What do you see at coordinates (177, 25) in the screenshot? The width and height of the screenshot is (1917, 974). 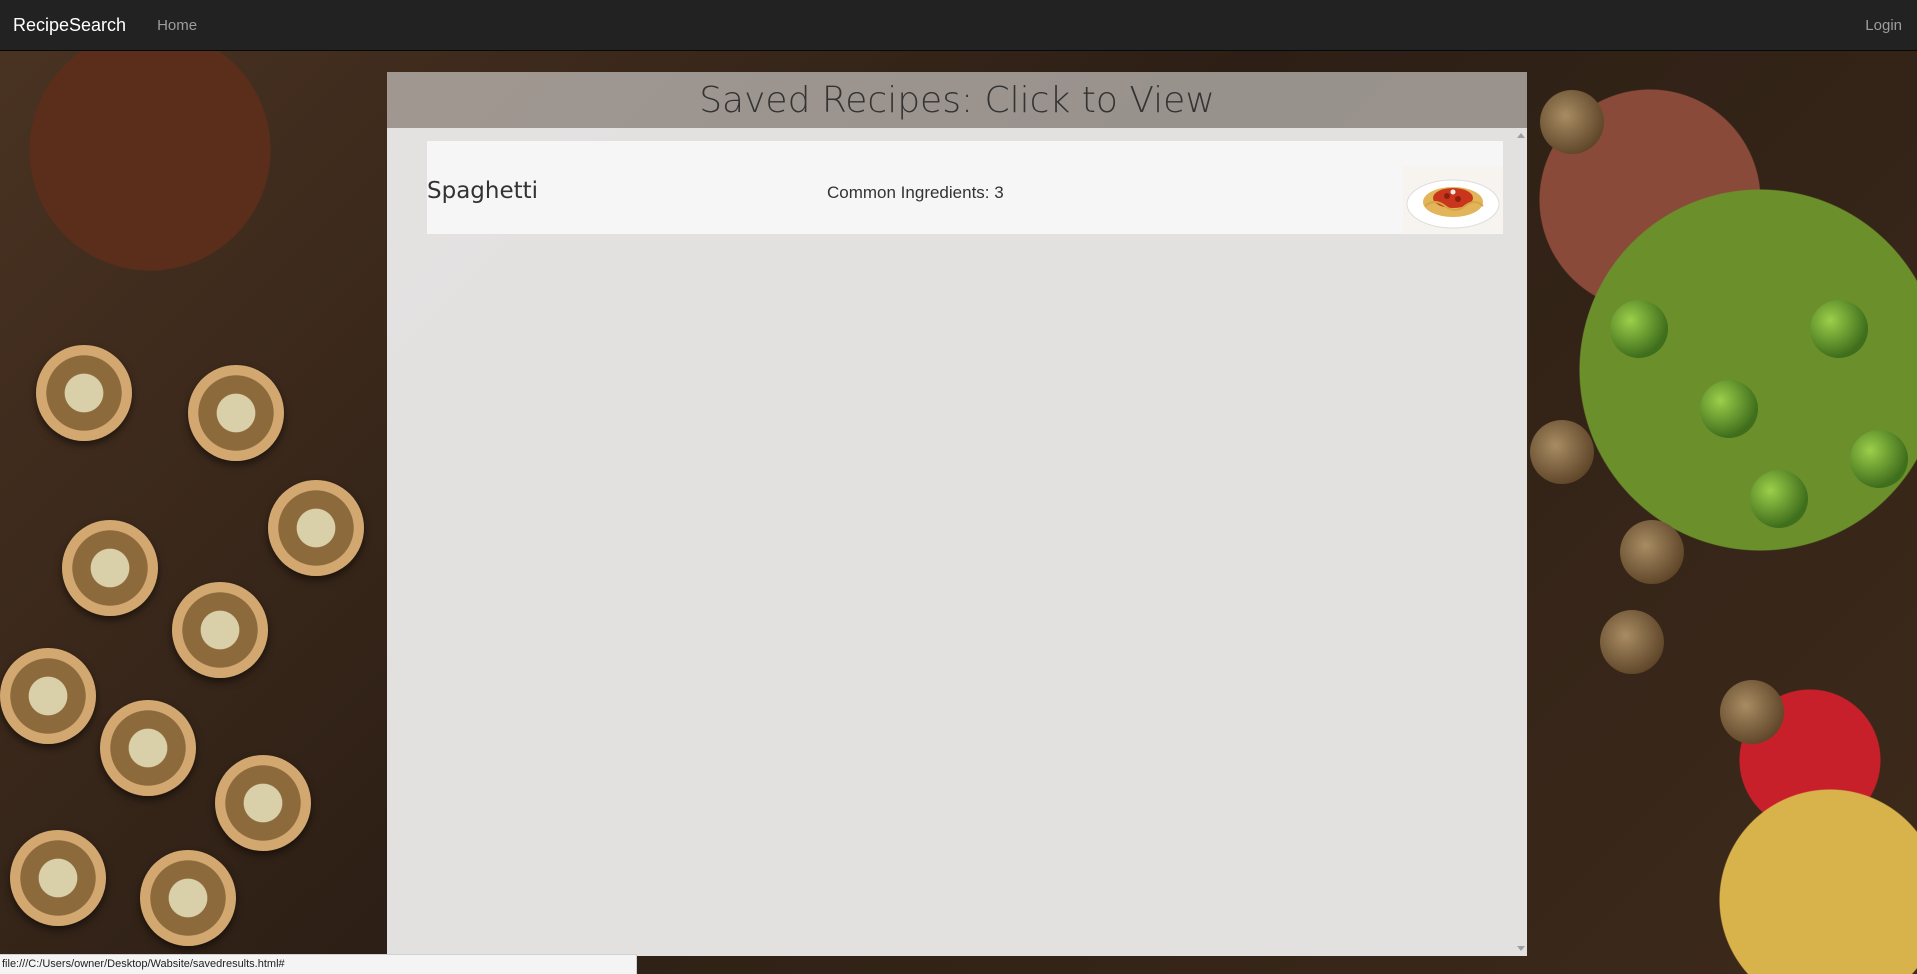 I see `nav-home-link: Home` at bounding box center [177, 25].